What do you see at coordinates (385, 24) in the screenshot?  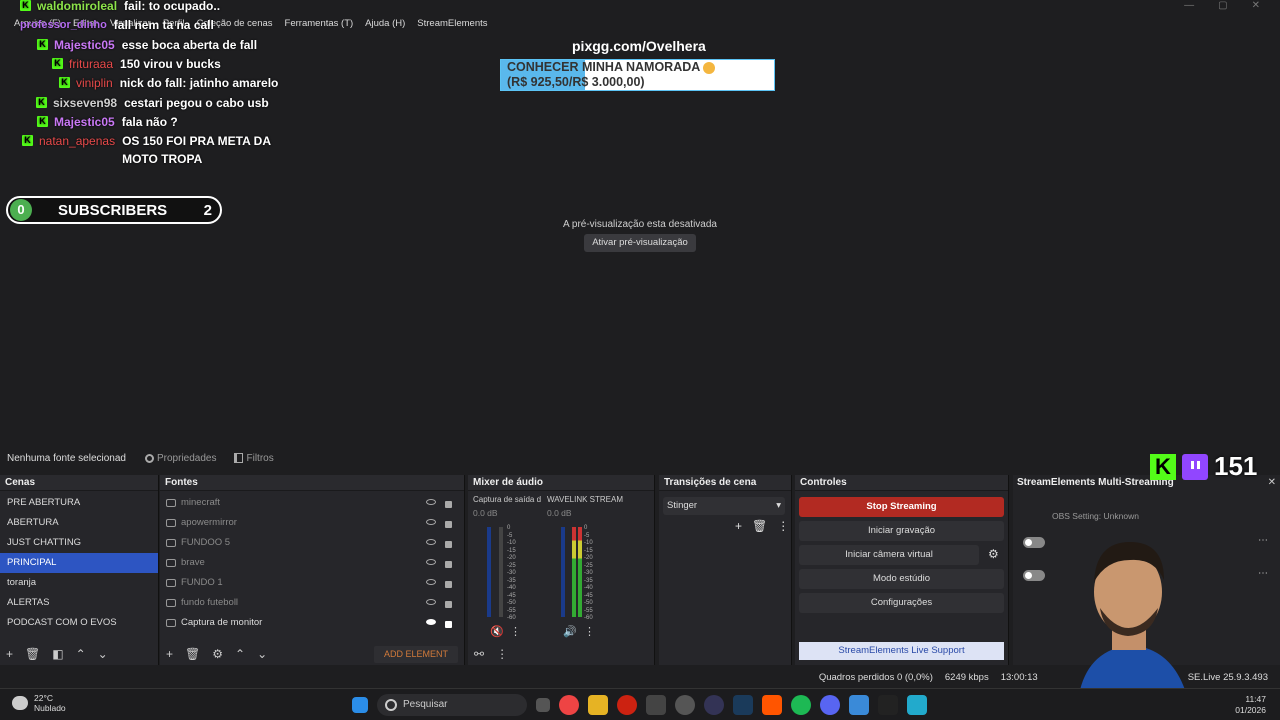 I see `menu-help: Ajuda (H)` at bounding box center [385, 24].